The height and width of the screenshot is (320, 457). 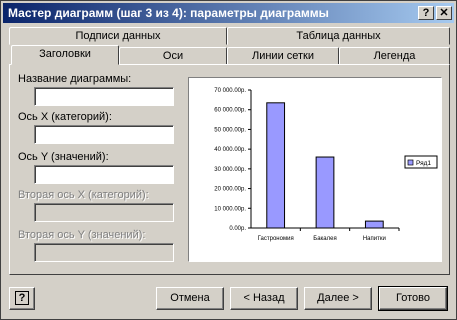 I want to click on tab-gridlines: Линии сетки, so click(x=283, y=56).